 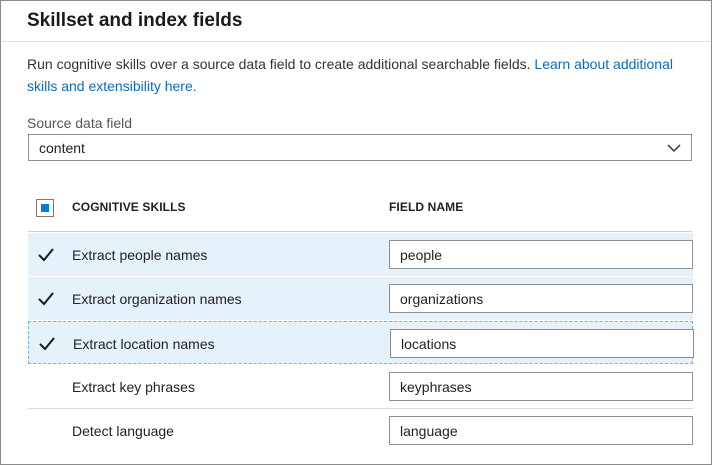 I want to click on skill-row: Extract people names, so click(x=360, y=254).